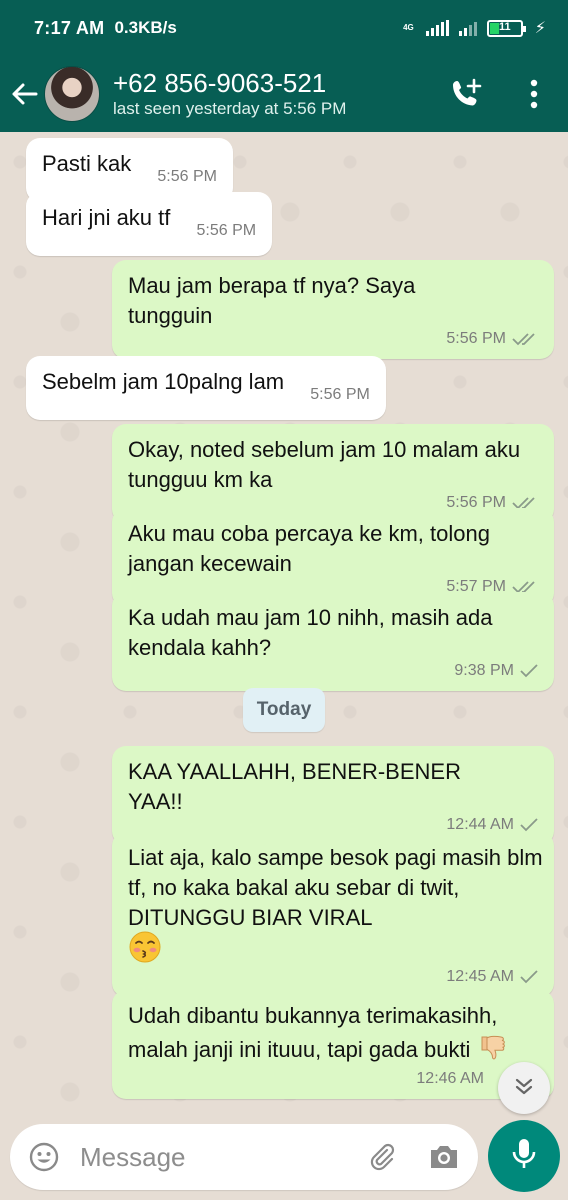 The width and height of the screenshot is (568, 1200). Describe the element at coordinates (69, 27) in the screenshot. I see `status-time: 7:17 AM` at that location.